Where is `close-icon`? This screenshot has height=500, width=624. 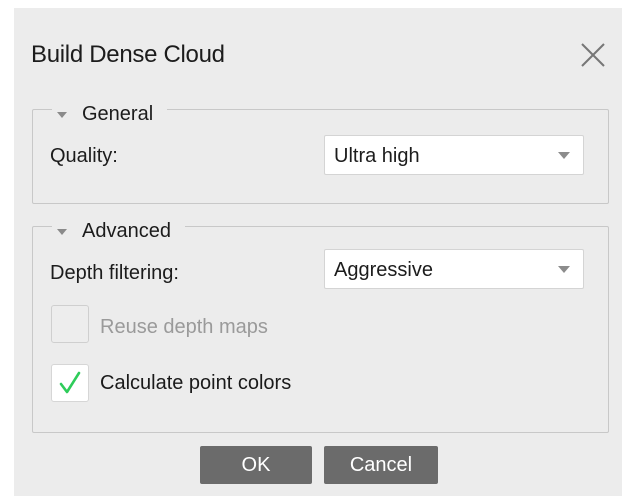 close-icon is located at coordinates (593, 55).